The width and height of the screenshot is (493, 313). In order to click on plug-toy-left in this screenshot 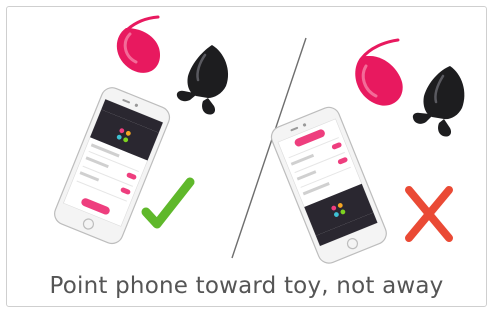, I will do `click(202, 80)`.